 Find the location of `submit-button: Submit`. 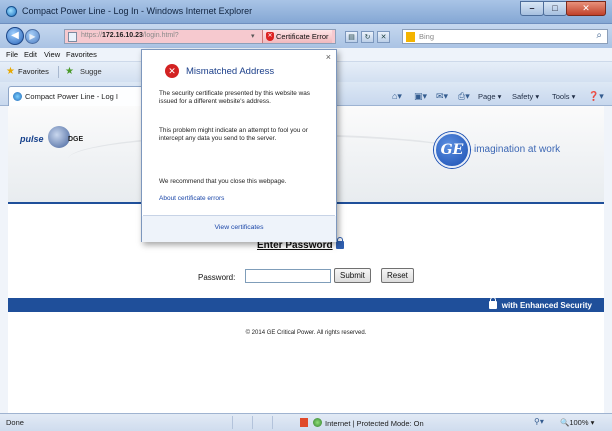

submit-button: Submit is located at coordinates (352, 275).